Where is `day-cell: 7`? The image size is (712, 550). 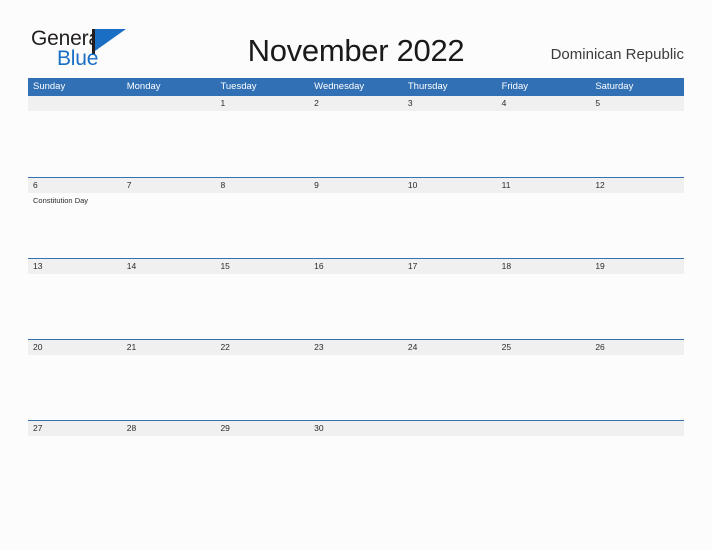 day-cell: 7 is located at coordinates (169, 218).